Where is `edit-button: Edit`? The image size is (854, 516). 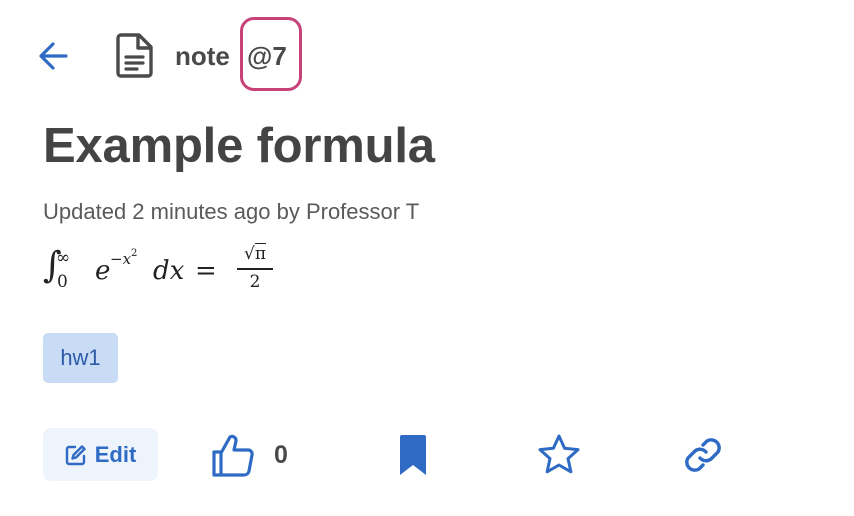 edit-button: Edit is located at coordinates (100, 454).